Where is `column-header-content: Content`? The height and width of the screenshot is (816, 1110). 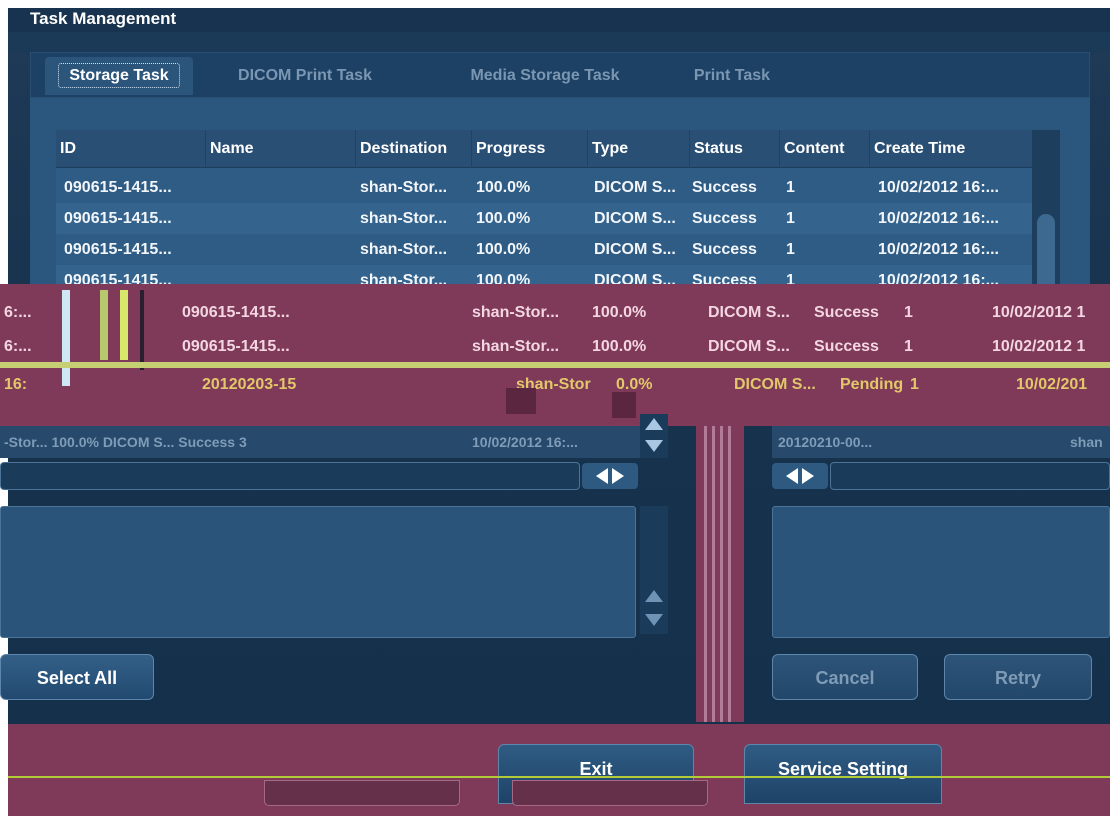 column-header-content: Content is located at coordinates (825, 149).